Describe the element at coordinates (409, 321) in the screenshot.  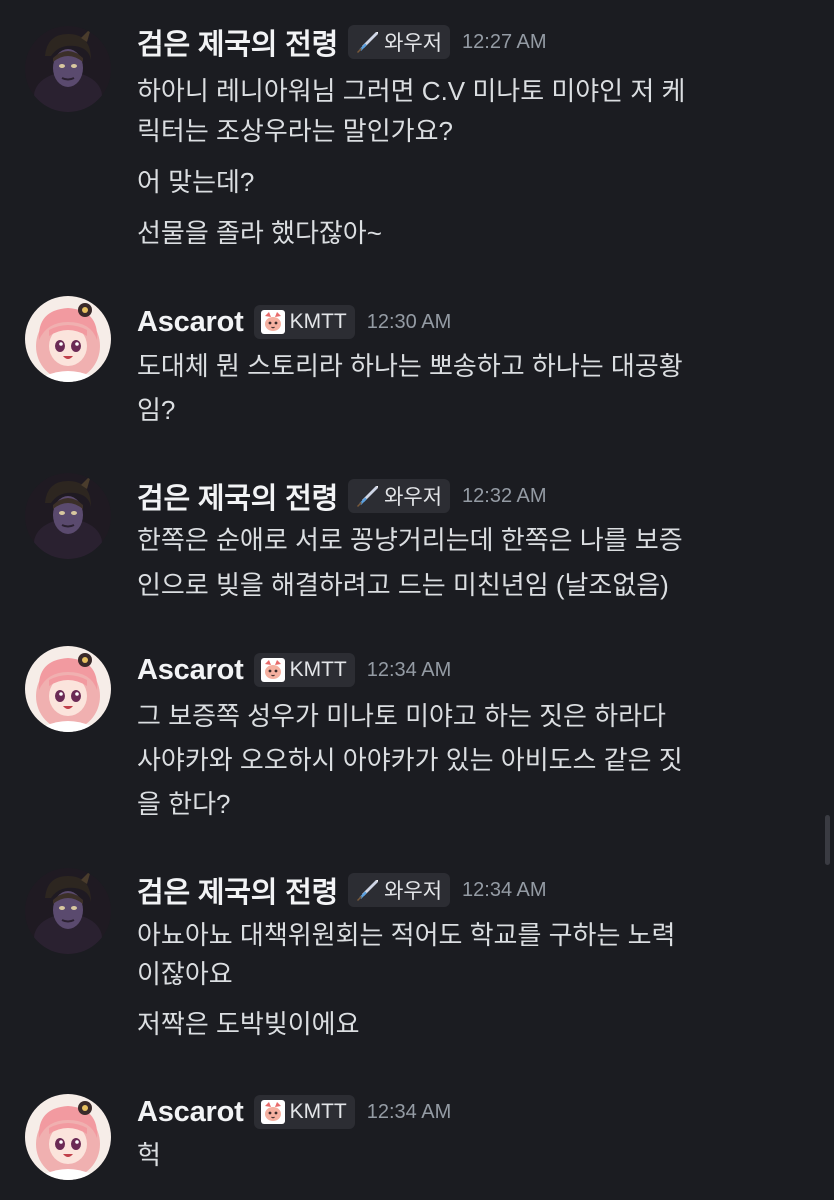
I see `timestamp: 12:30 AM` at that location.